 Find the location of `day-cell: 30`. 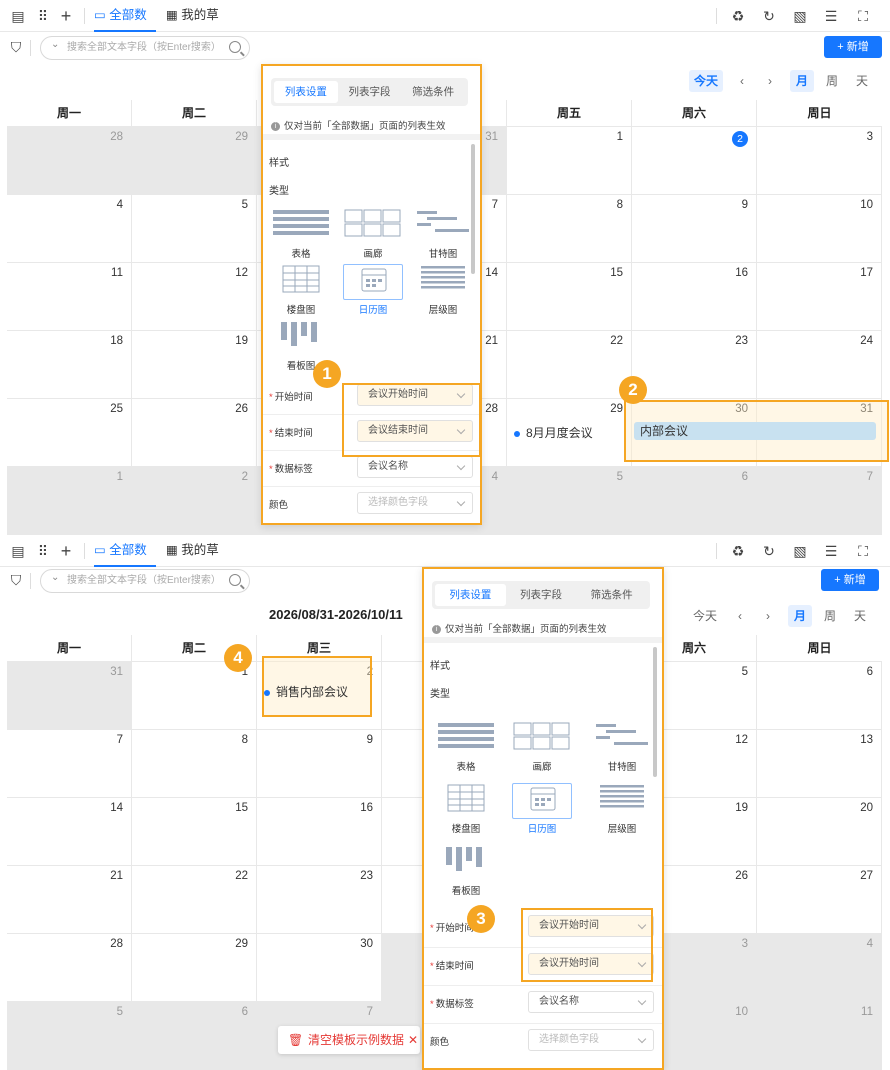

day-cell: 30 is located at coordinates (319, 968).